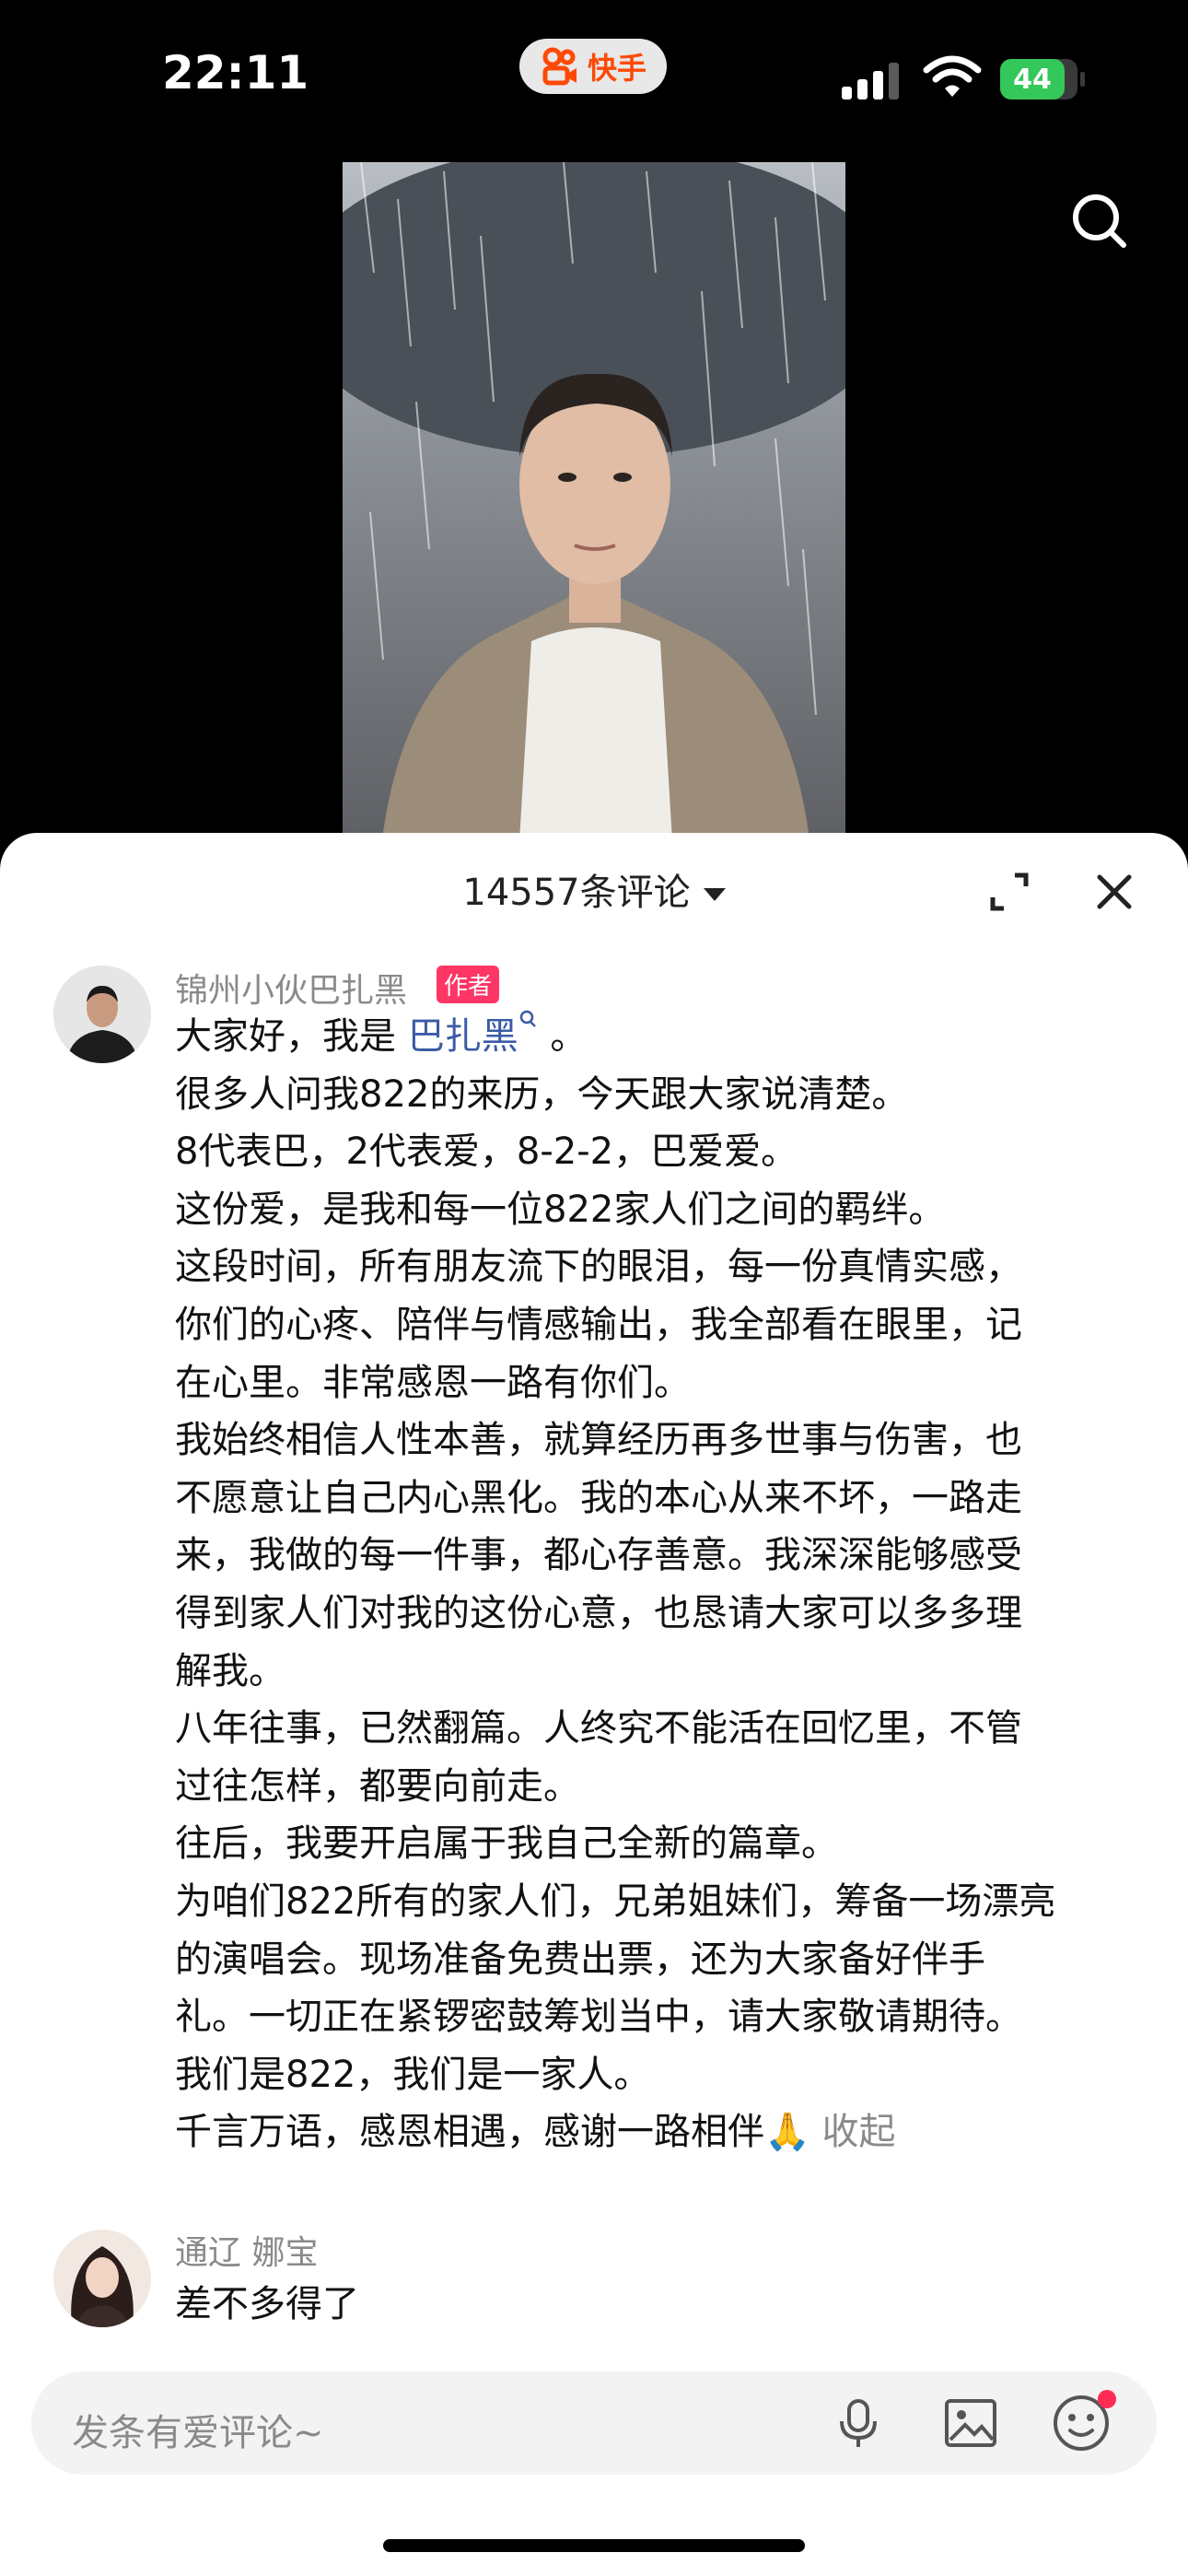 The height and width of the screenshot is (2576, 1188). I want to click on comment-line: 礼。一切正在紧锣密鼓筹划当中，请大家敬请期待。, so click(598, 2017).